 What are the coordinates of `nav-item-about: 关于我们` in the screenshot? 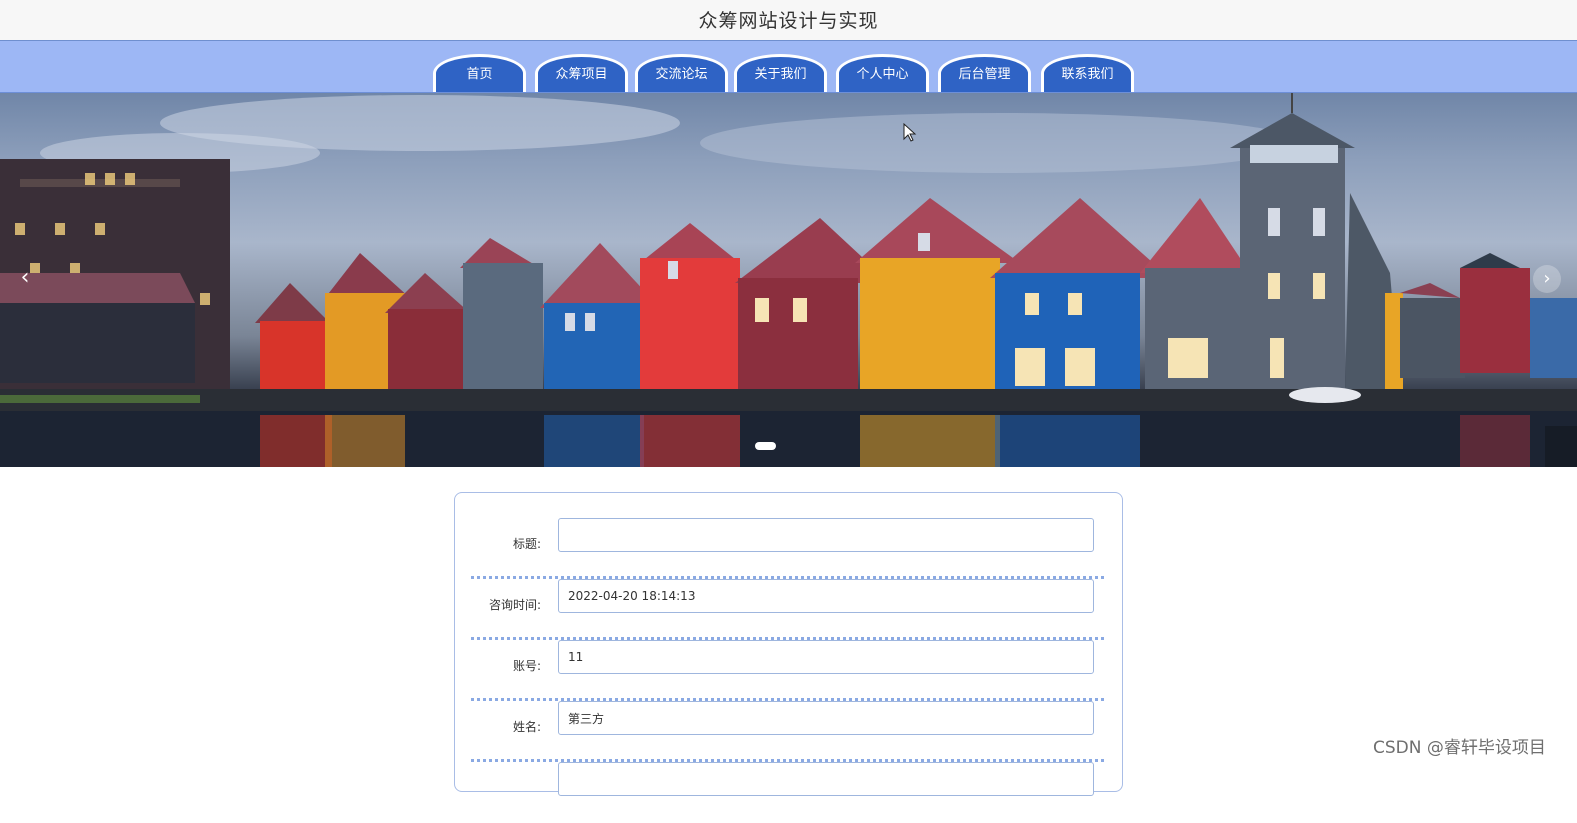 It's located at (780, 73).